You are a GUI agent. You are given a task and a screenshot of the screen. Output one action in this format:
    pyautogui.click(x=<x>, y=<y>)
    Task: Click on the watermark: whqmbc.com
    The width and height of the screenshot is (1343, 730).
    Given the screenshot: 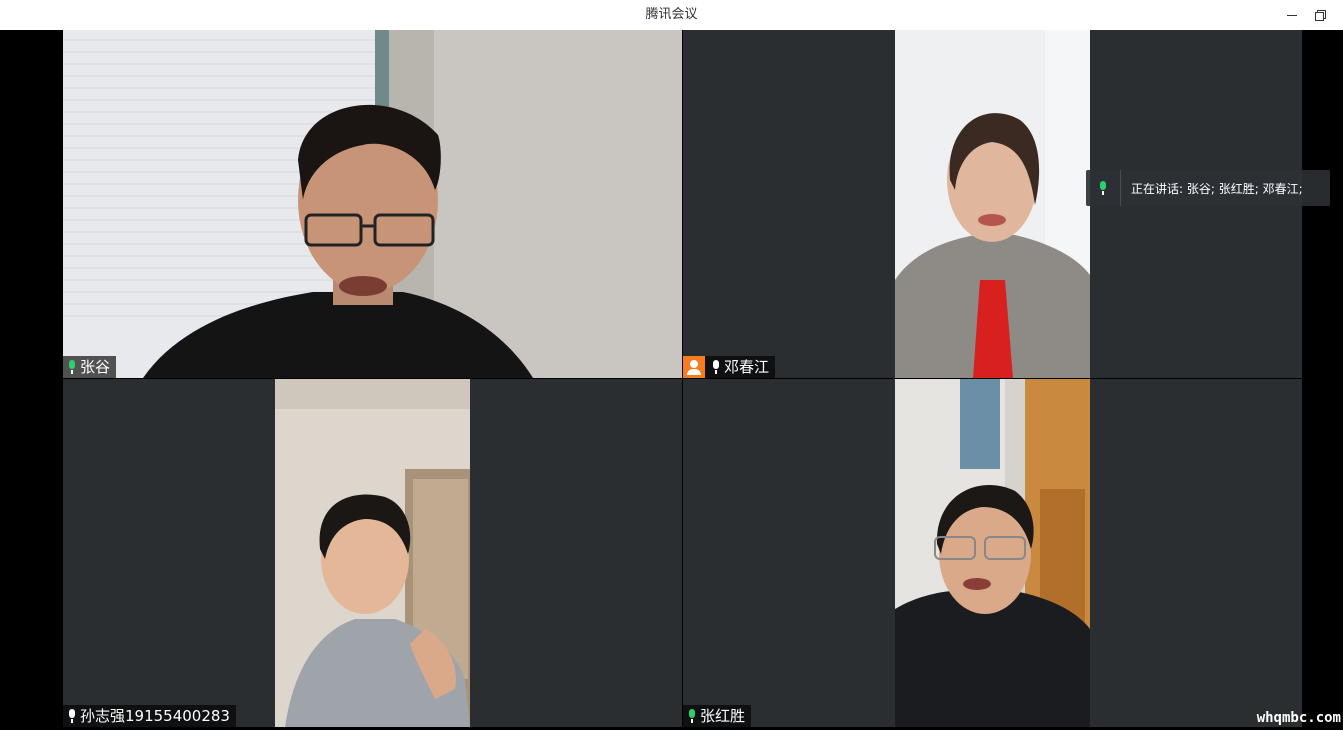 What is the action you would take?
    pyautogui.click(x=1298, y=718)
    